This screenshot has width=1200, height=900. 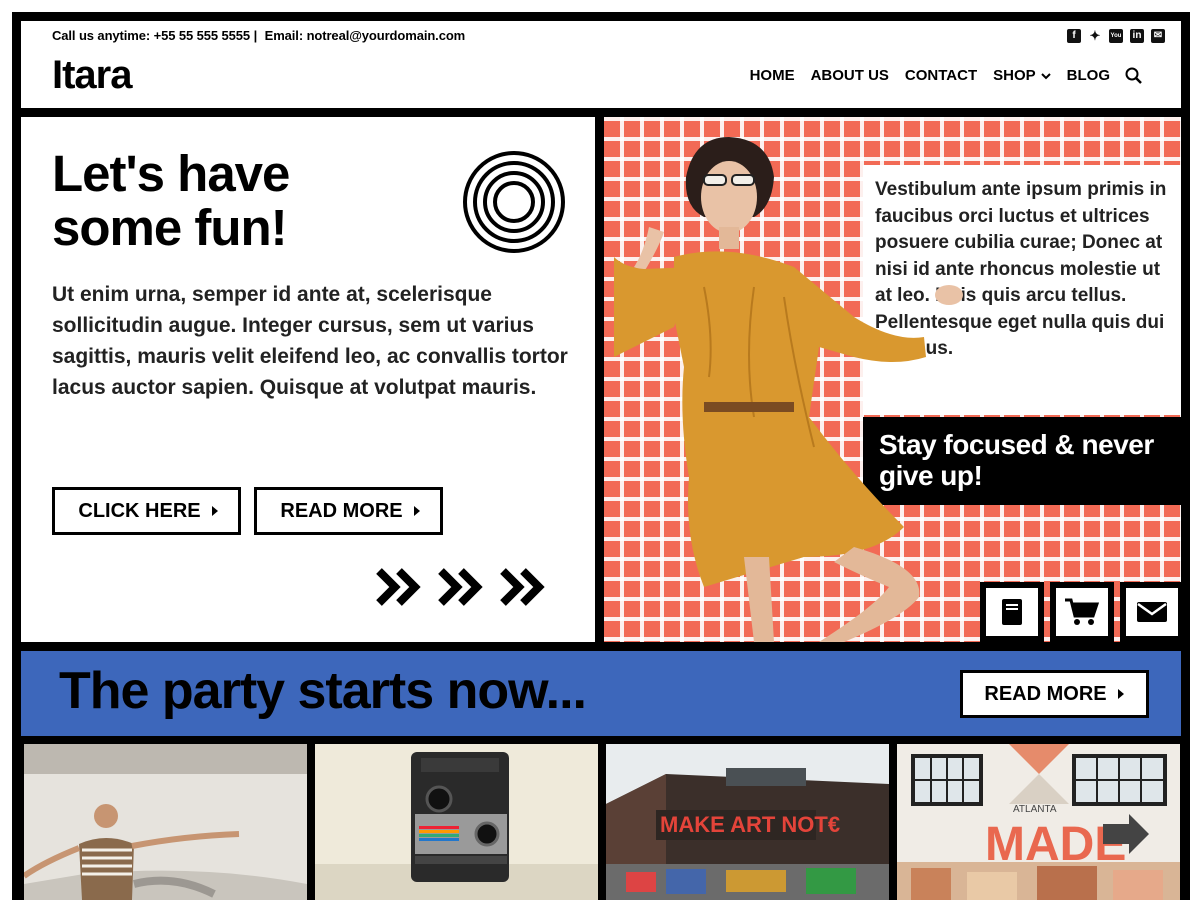 I want to click on party-read-more-button: READ MORE, so click(x=1054, y=694).